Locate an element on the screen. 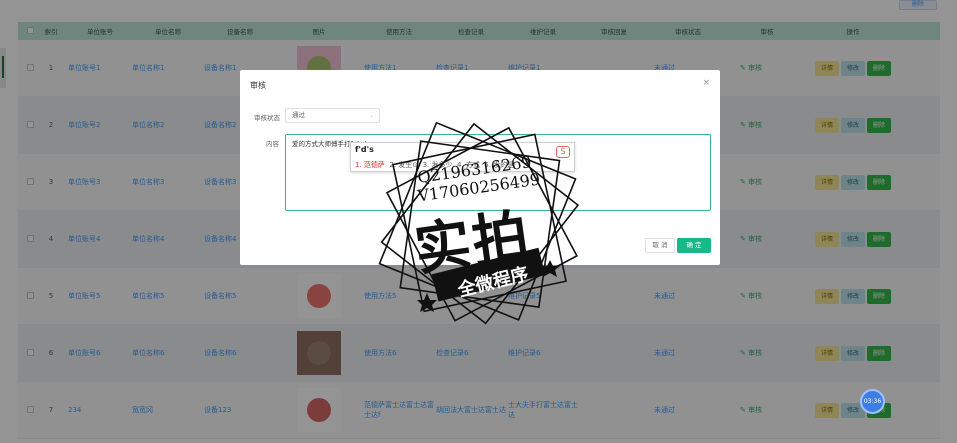 The image size is (957, 443). confirm-button: 确 定 is located at coordinates (694, 245).